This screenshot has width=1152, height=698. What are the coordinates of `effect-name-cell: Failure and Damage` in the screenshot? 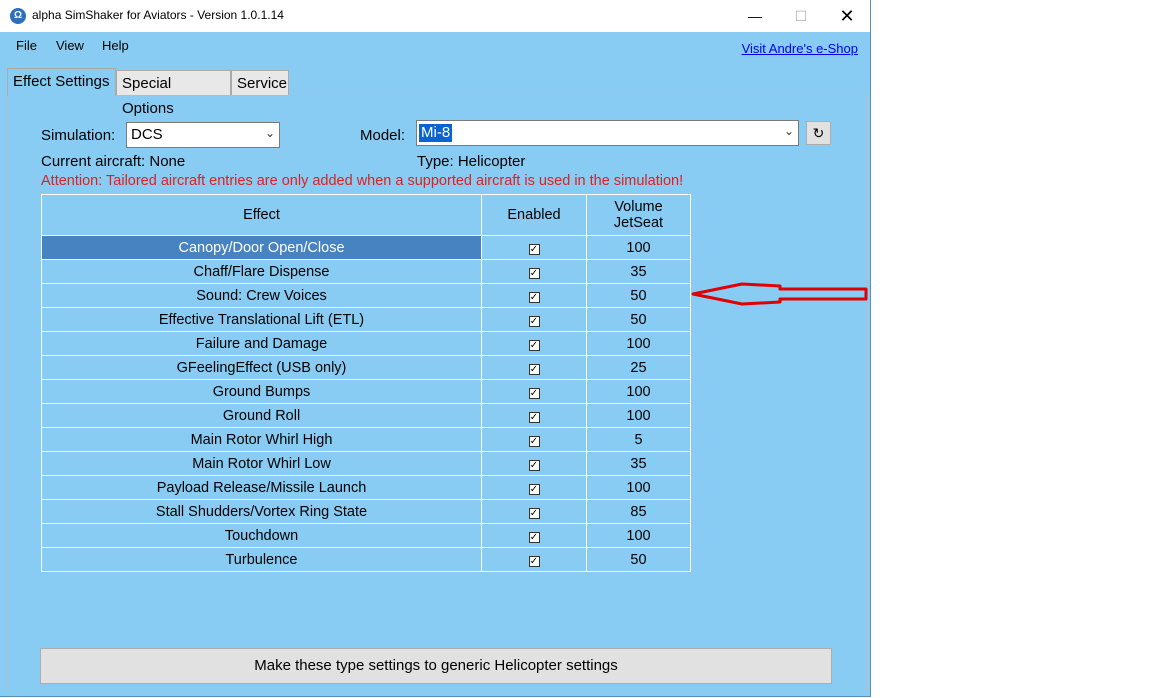 It's located at (261, 343).